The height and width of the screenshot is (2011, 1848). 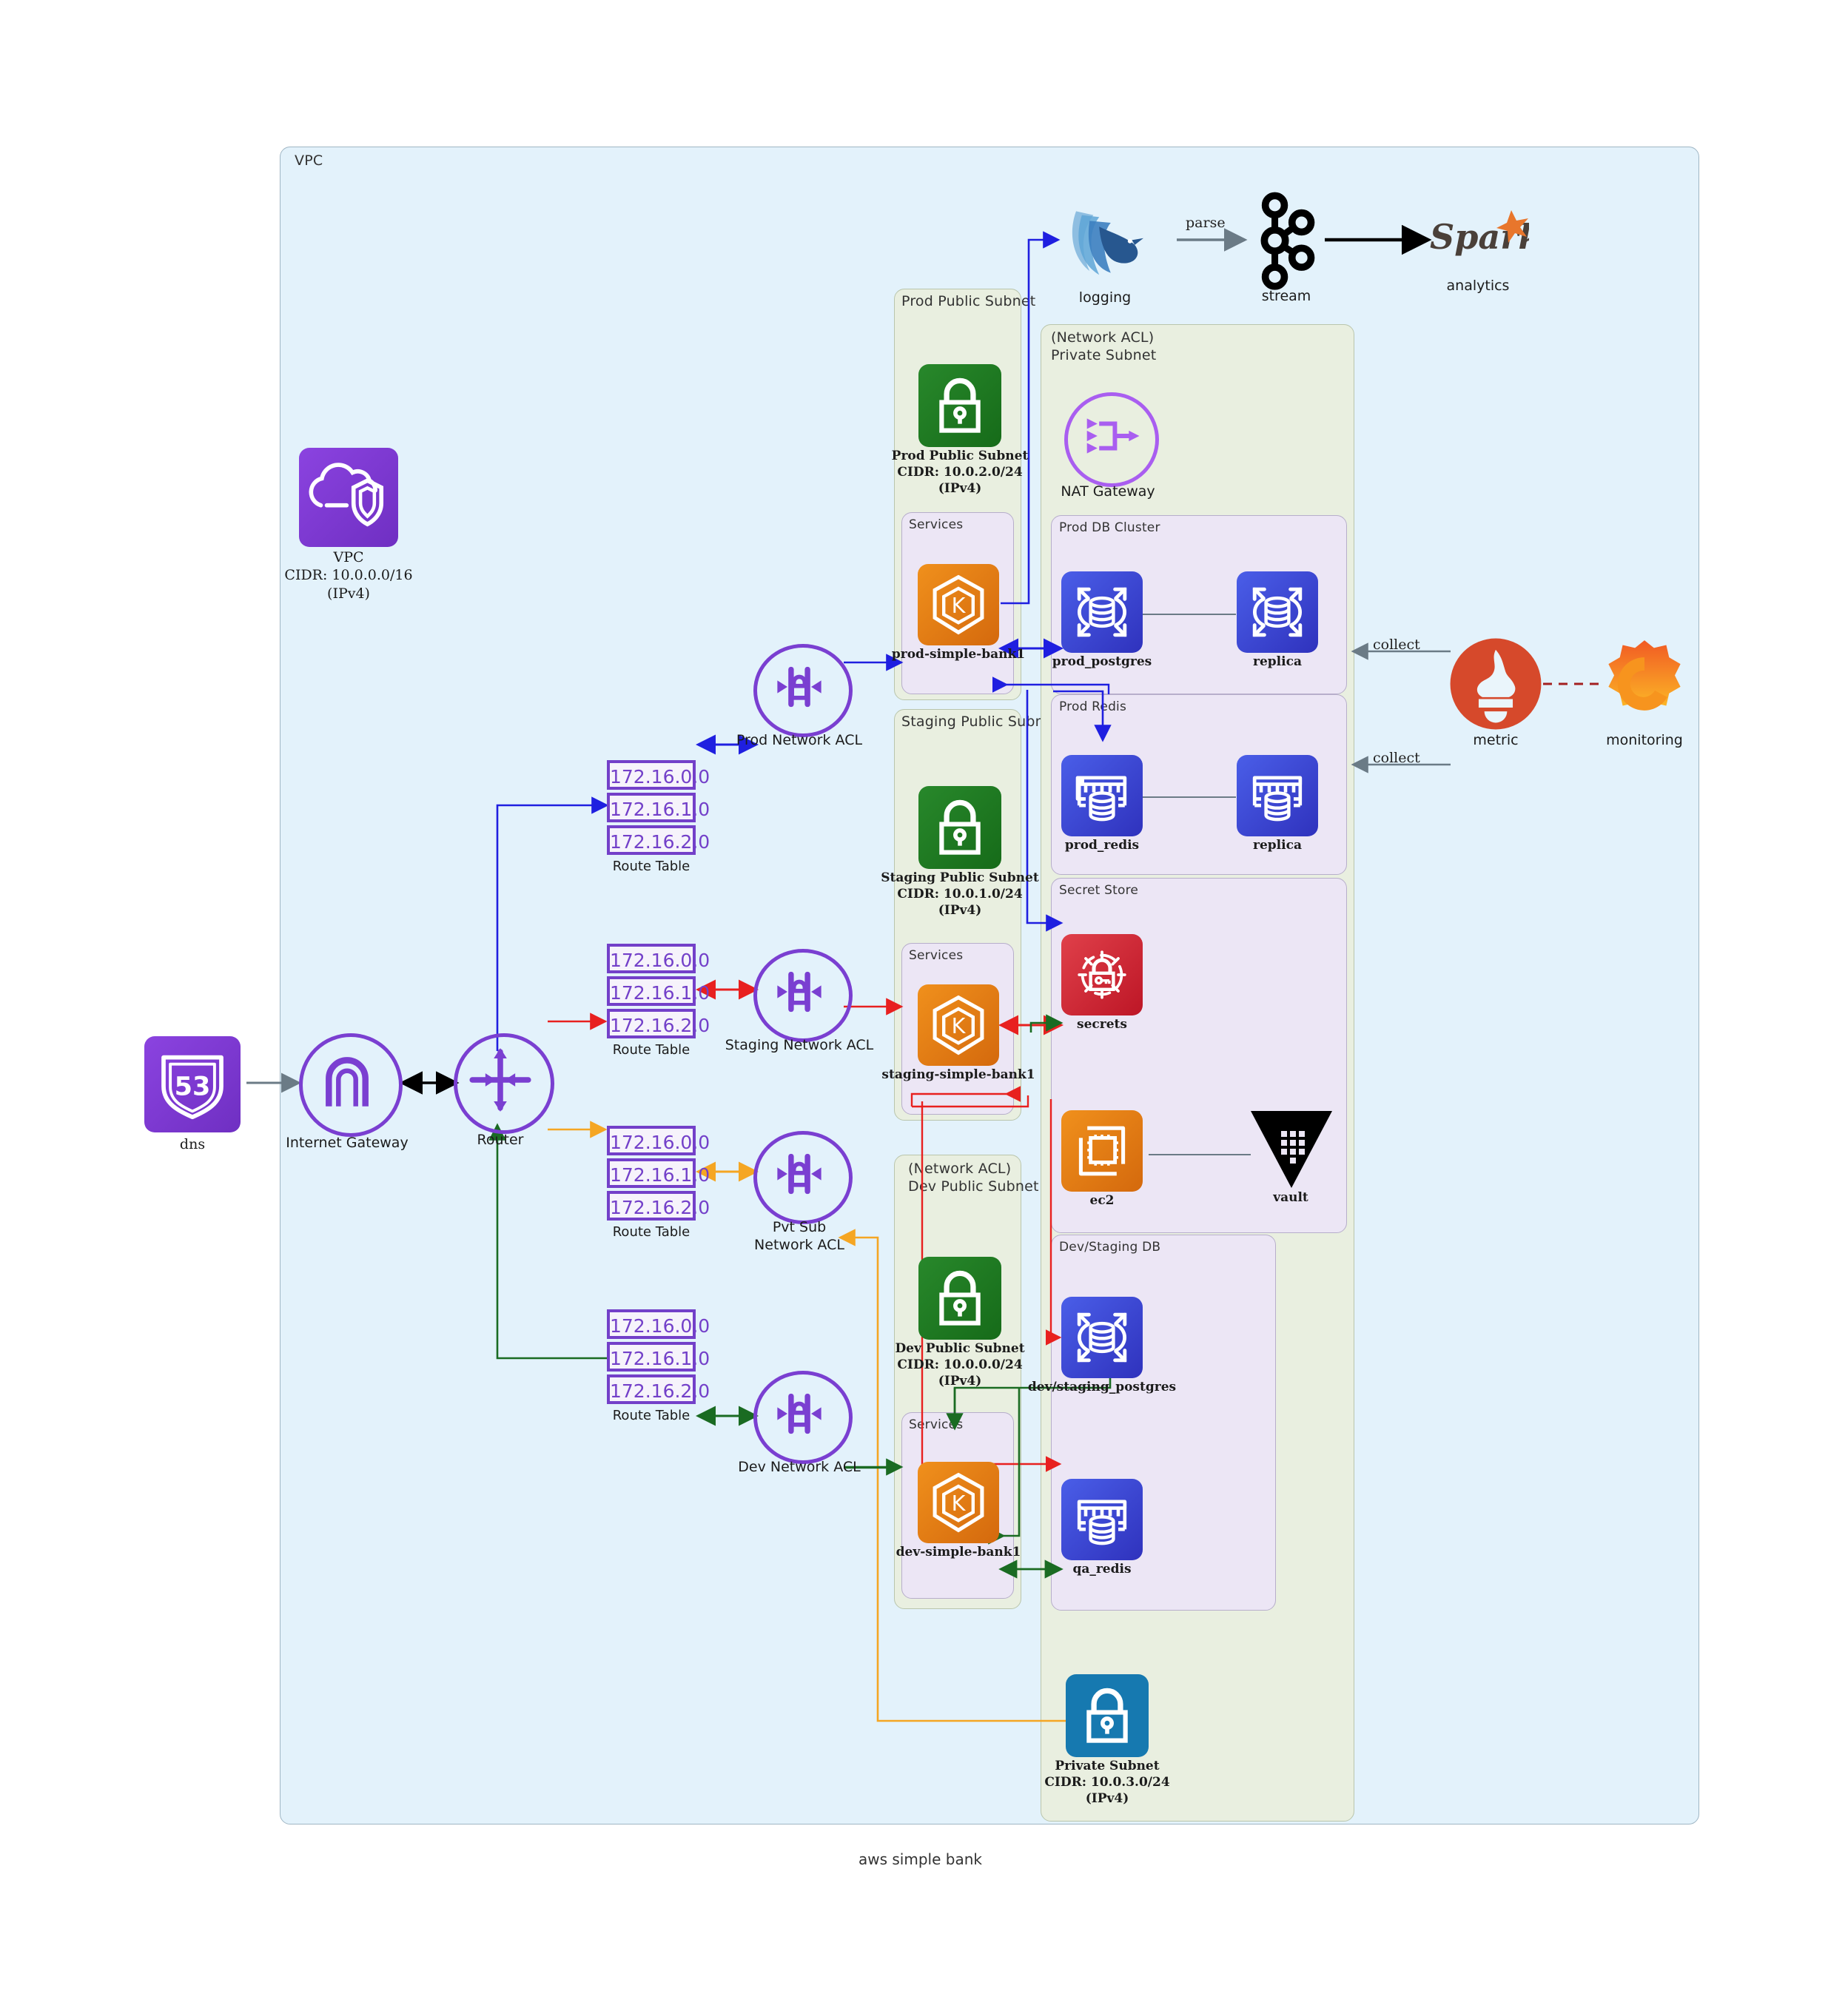 What do you see at coordinates (969, 301) in the screenshot?
I see `prod-public-subnet-title: Prod Public Subnet` at bounding box center [969, 301].